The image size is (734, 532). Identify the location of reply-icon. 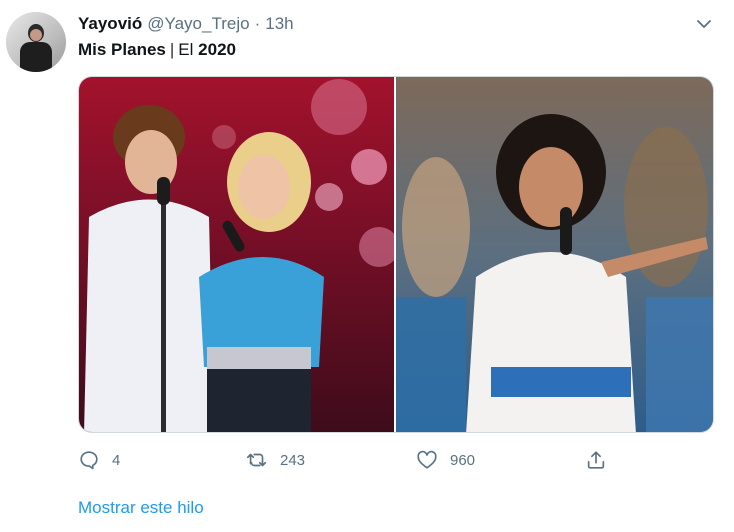
(89, 460).